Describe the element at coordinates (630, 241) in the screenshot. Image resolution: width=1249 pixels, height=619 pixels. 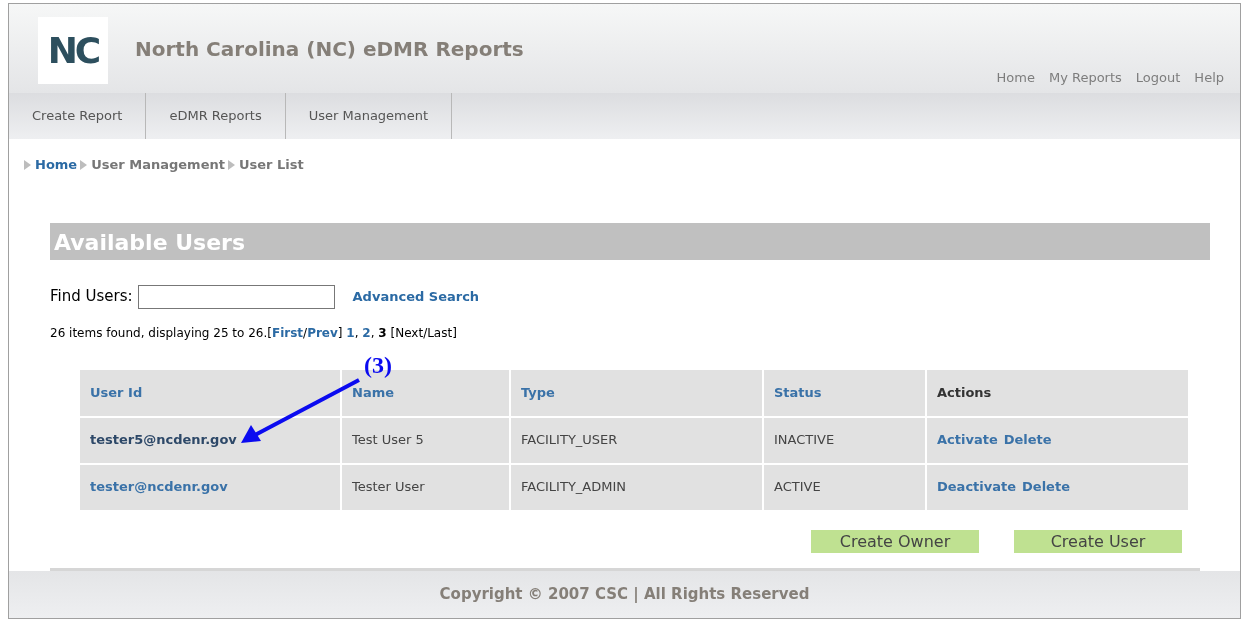
I see `section-header: Available Users` at that location.